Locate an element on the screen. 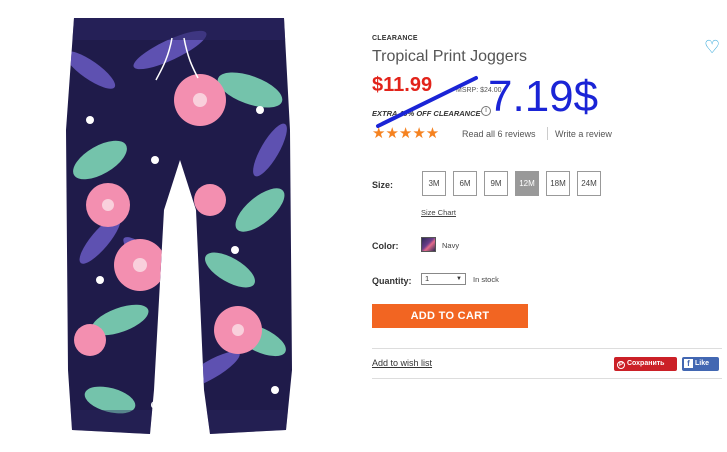  size-option-3m: 3M is located at coordinates (434, 183).